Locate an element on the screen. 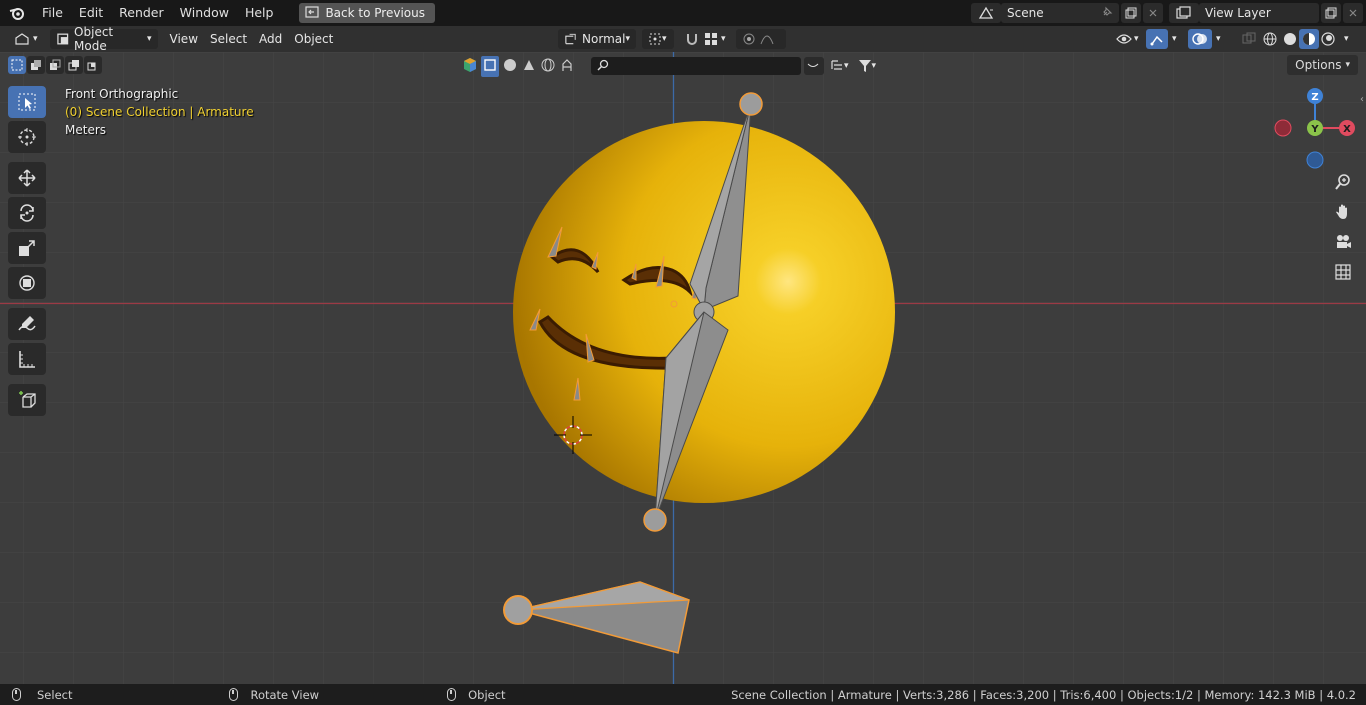 This screenshot has width=1366, height=705. collection-info-label: (0) Scene Collection | Armature is located at coordinates (159, 112).